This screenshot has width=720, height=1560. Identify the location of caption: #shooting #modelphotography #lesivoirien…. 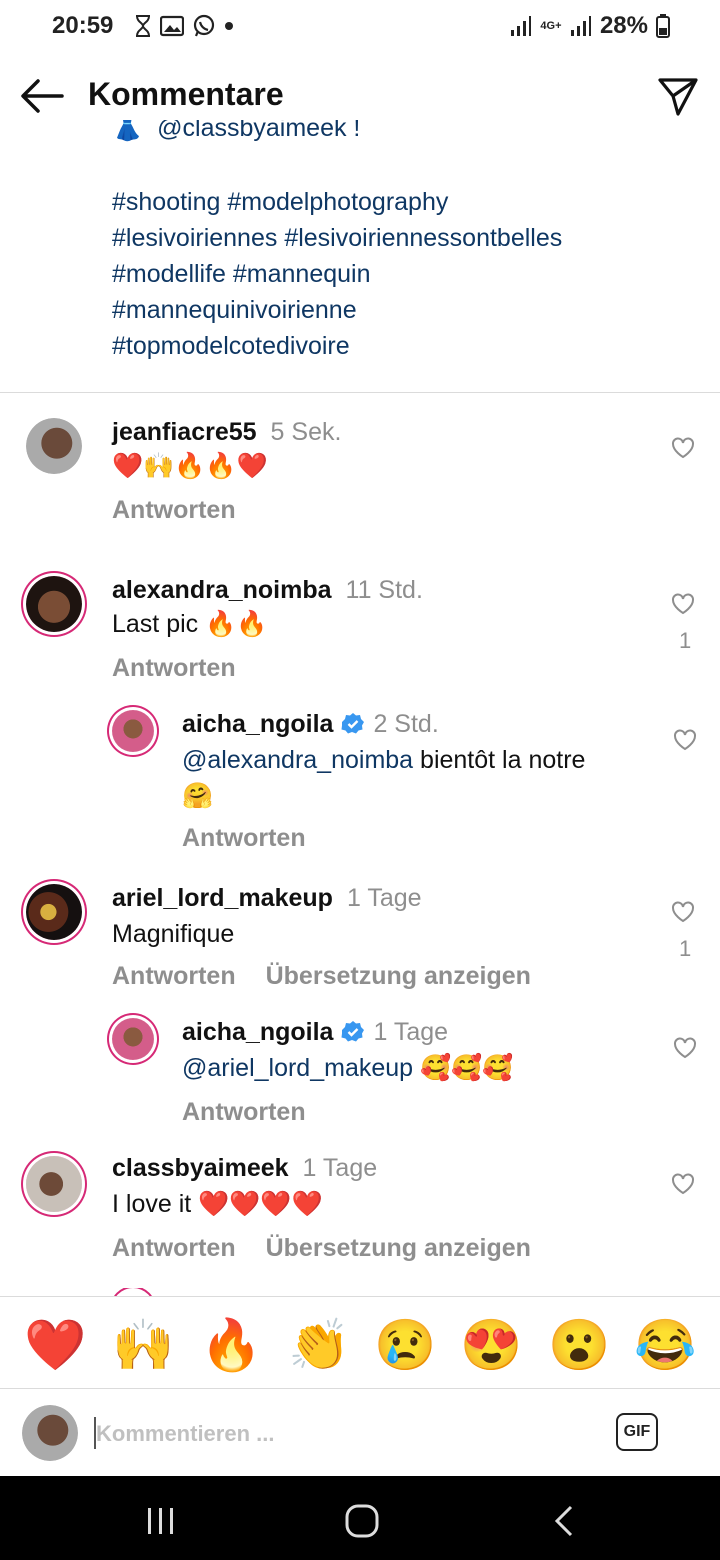
(407, 274).